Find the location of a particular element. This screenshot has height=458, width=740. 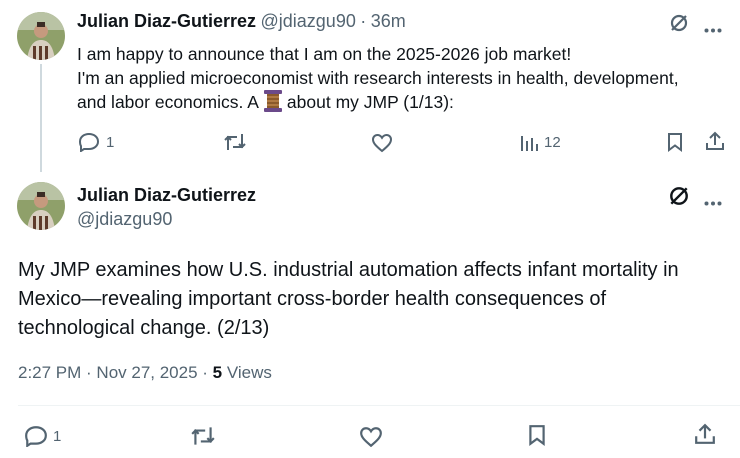

views-count: 5 is located at coordinates (217, 372).